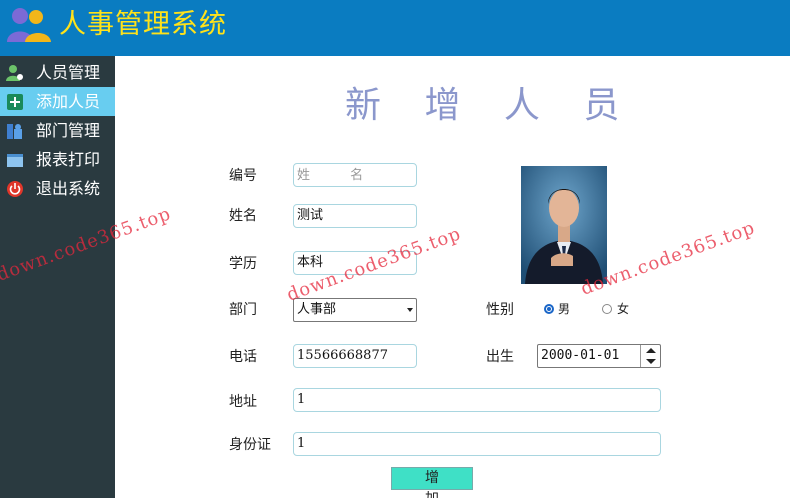  What do you see at coordinates (410, 310) in the screenshot?
I see `chevron-down-icon` at bounding box center [410, 310].